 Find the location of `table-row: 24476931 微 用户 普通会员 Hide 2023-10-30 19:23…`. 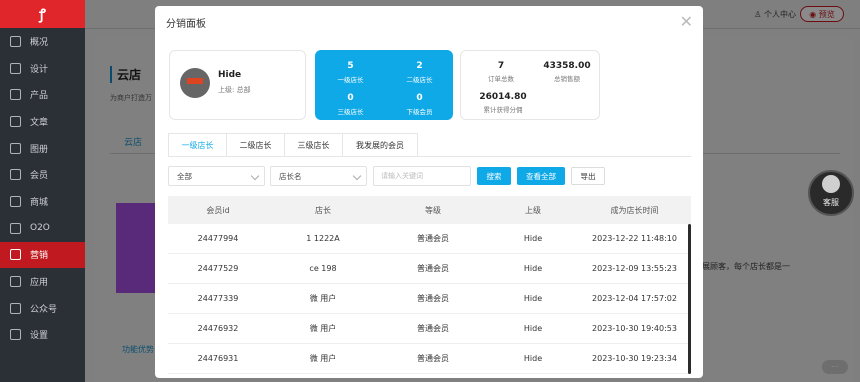

table-row: 24476931 微 用户 普通会员 Hide 2023-10-30 19:23… is located at coordinates (429, 359).